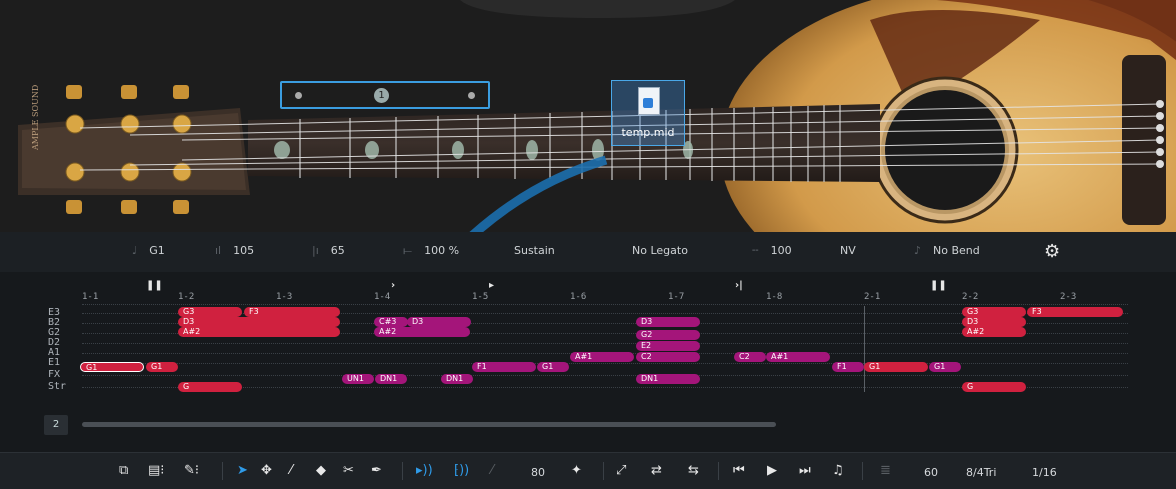 Image resolution: width=1176 pixels, height=489 pixels. I want to click on strength-icon: ╌, so click(755, 250).